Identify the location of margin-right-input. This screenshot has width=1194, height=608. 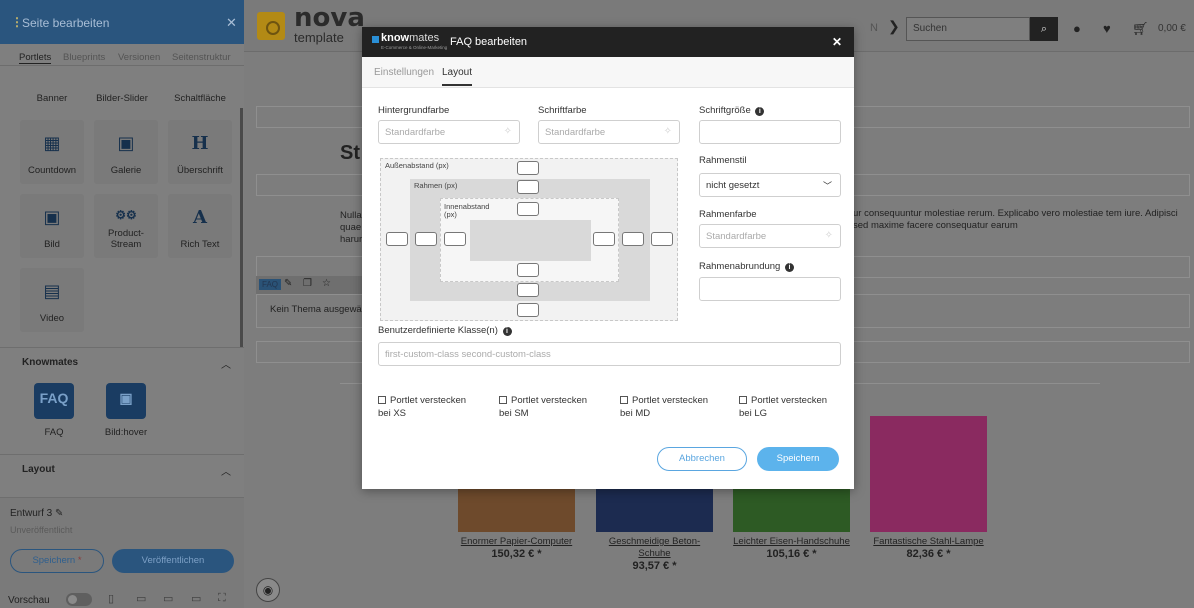
(662, 239).